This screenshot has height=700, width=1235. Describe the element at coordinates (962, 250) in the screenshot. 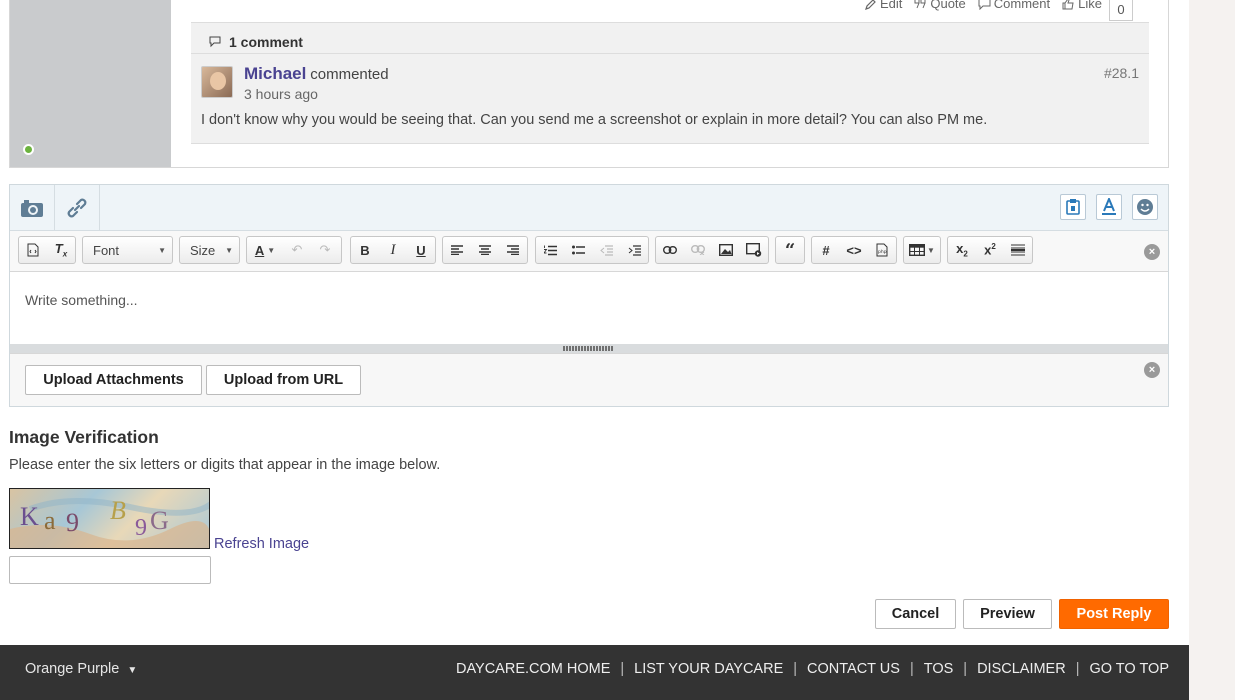

I see `subscript-button: x2` at that location.